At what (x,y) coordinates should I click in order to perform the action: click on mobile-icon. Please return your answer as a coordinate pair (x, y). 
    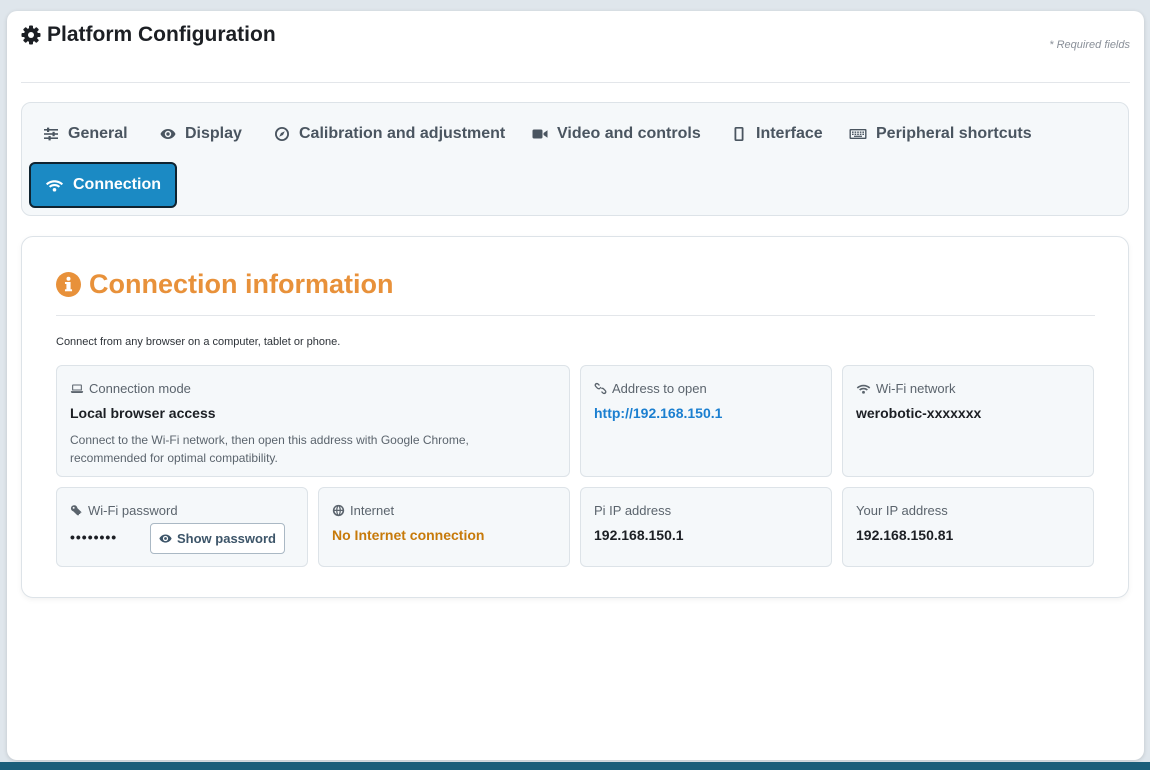
    Looking at the image, I should click on (739, 134).